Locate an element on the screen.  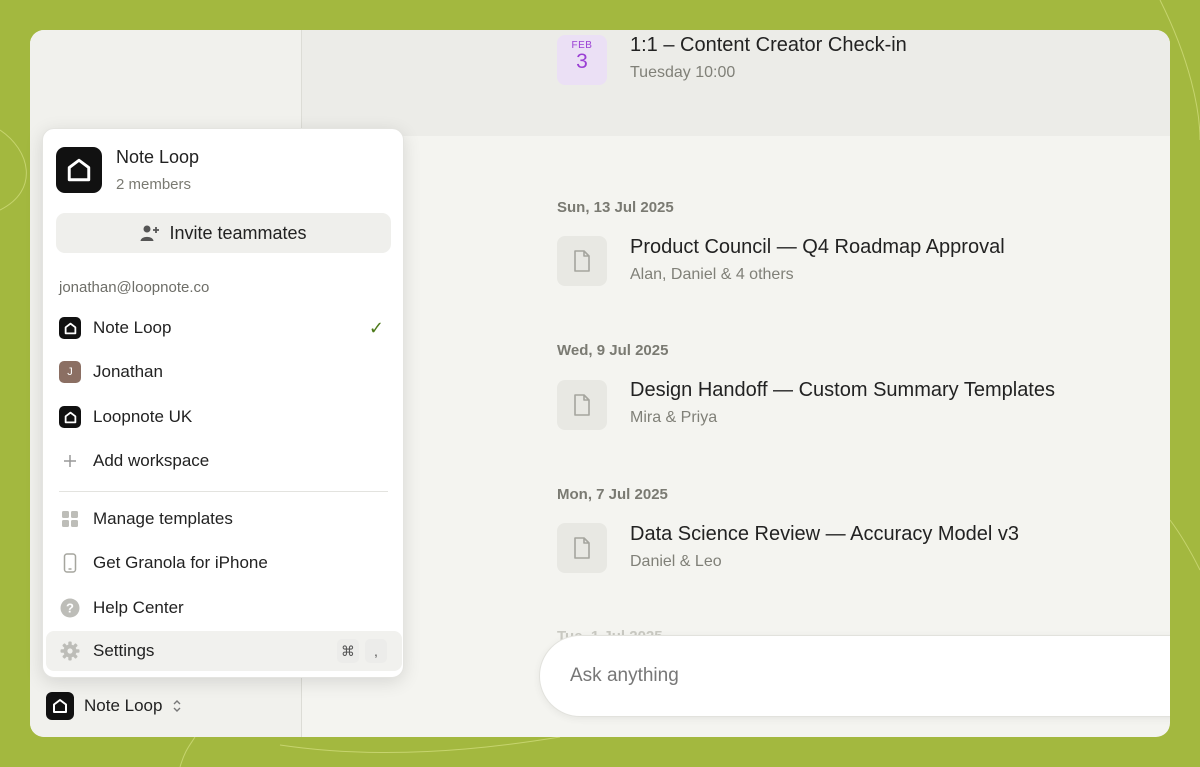
manage-templates-item: Manage templates is located at coordinates (224, 519).